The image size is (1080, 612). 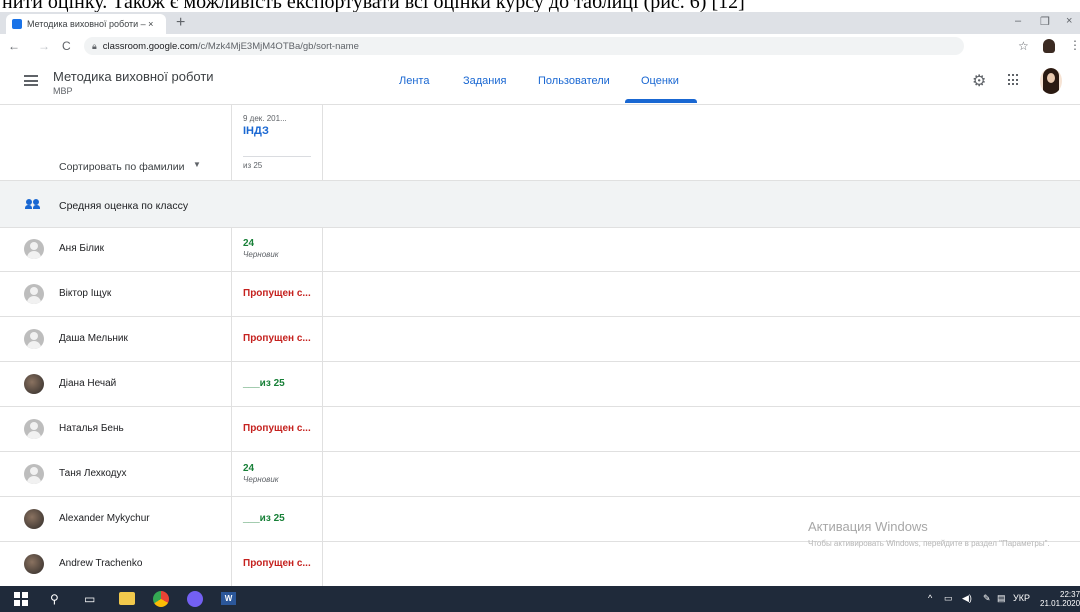 What do you see at coordinates (540, 204) in the screenshot?
I see `class-average-row: Средняя оценка по классу` at bounding box center [540, 204].